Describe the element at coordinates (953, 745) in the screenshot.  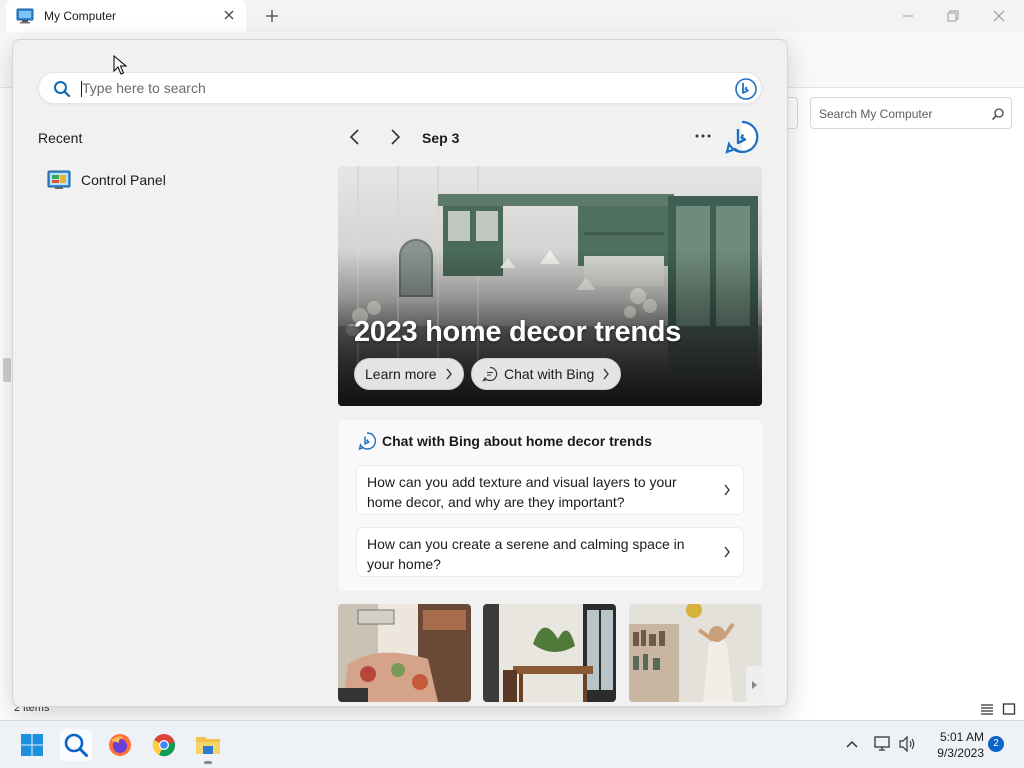
I see `clock: 5:01 AM 9/3/2023` at that location.